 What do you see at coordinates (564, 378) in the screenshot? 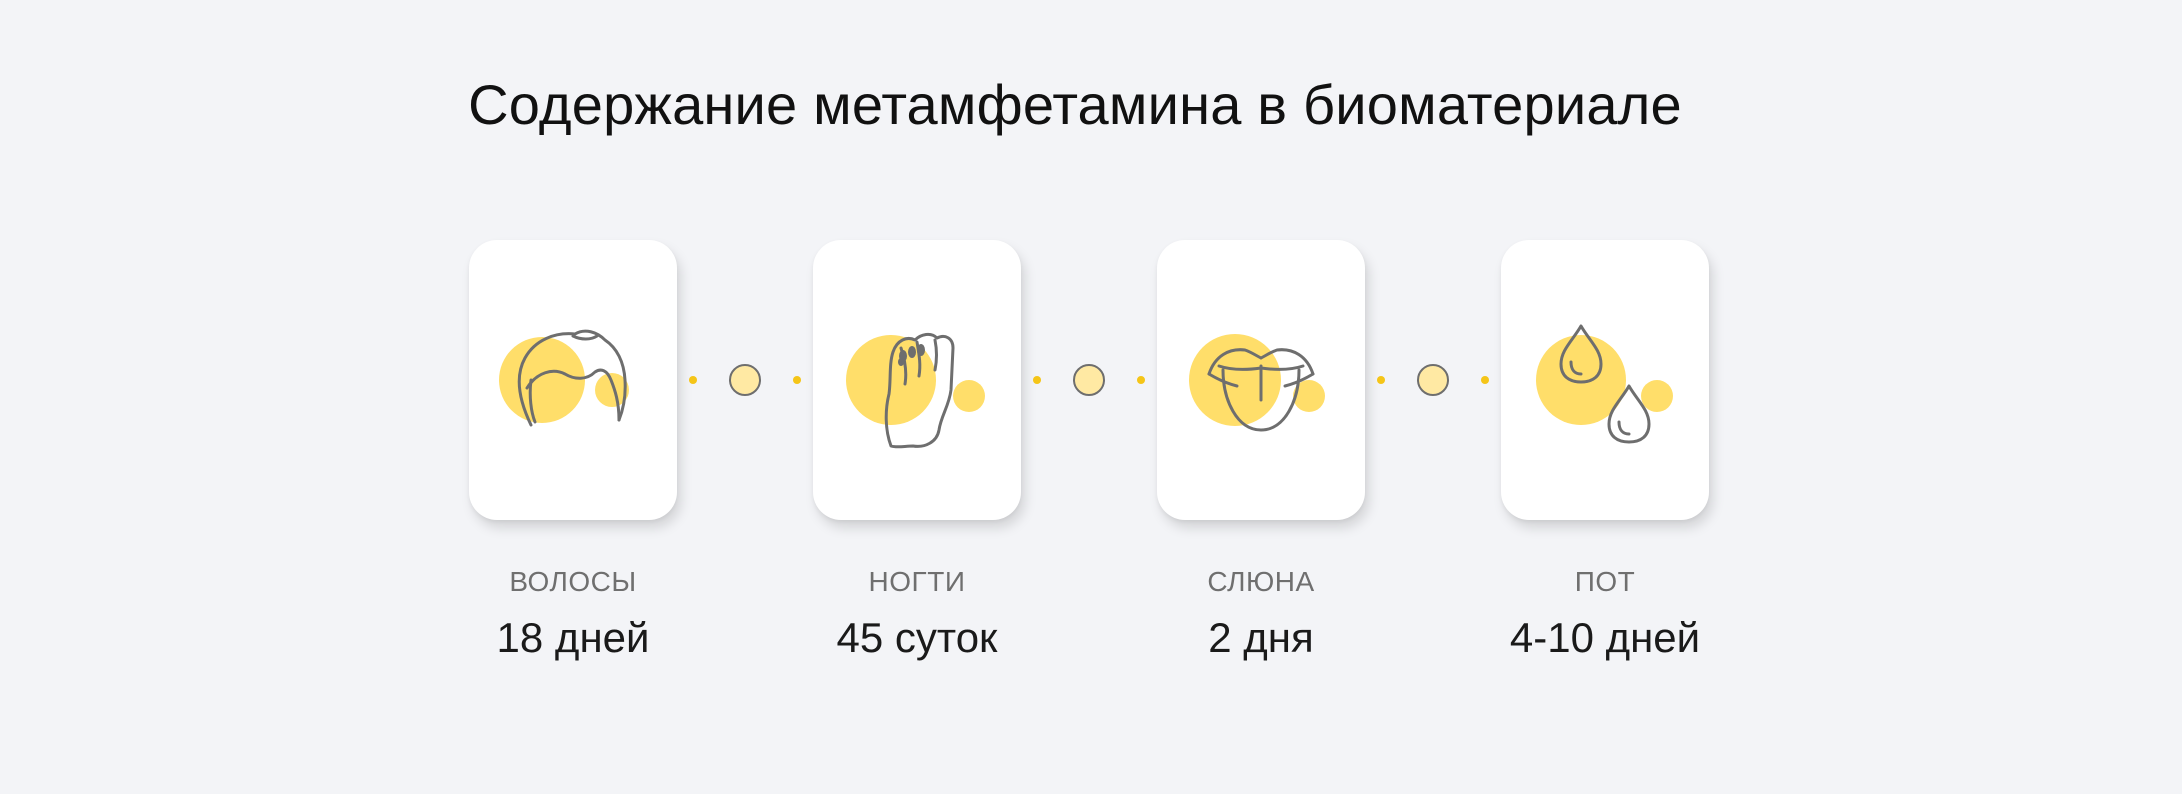
I see `hair-icon` at bounding box center [564, 378].